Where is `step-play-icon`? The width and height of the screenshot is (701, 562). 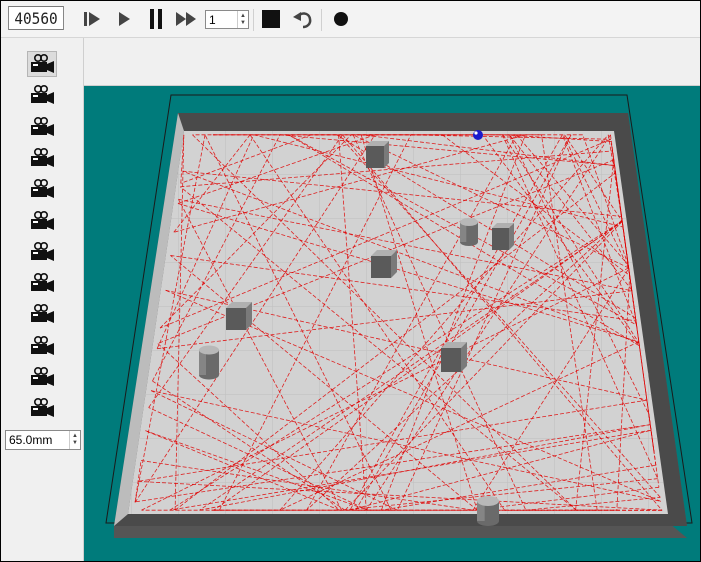
step-play-icon is located at coordinates (92, 19).